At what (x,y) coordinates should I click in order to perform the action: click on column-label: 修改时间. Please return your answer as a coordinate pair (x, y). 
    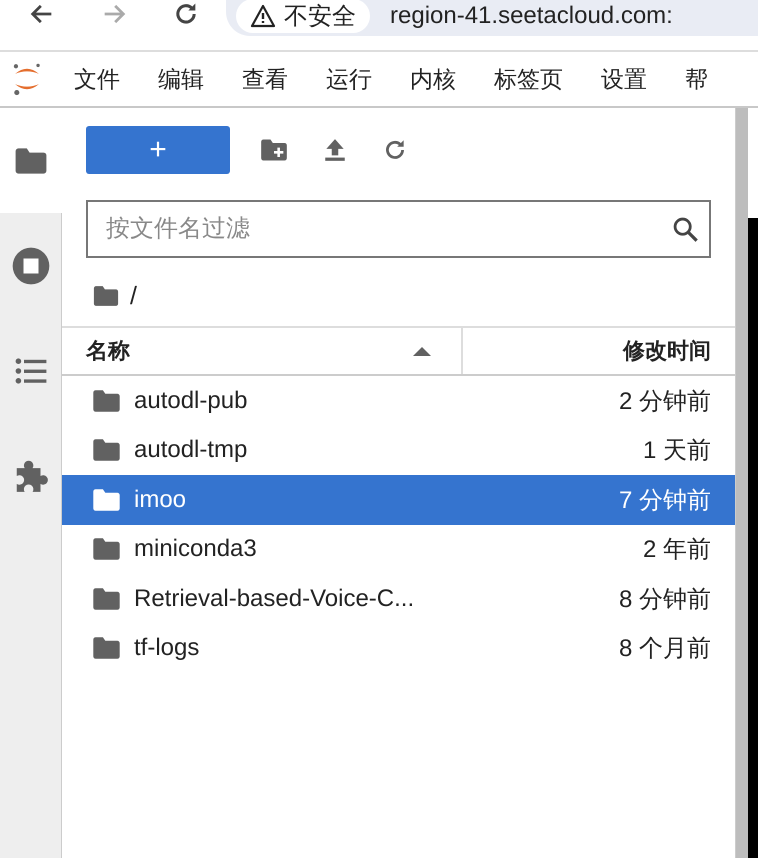
    Looking at the image, I should click on (667, 351).